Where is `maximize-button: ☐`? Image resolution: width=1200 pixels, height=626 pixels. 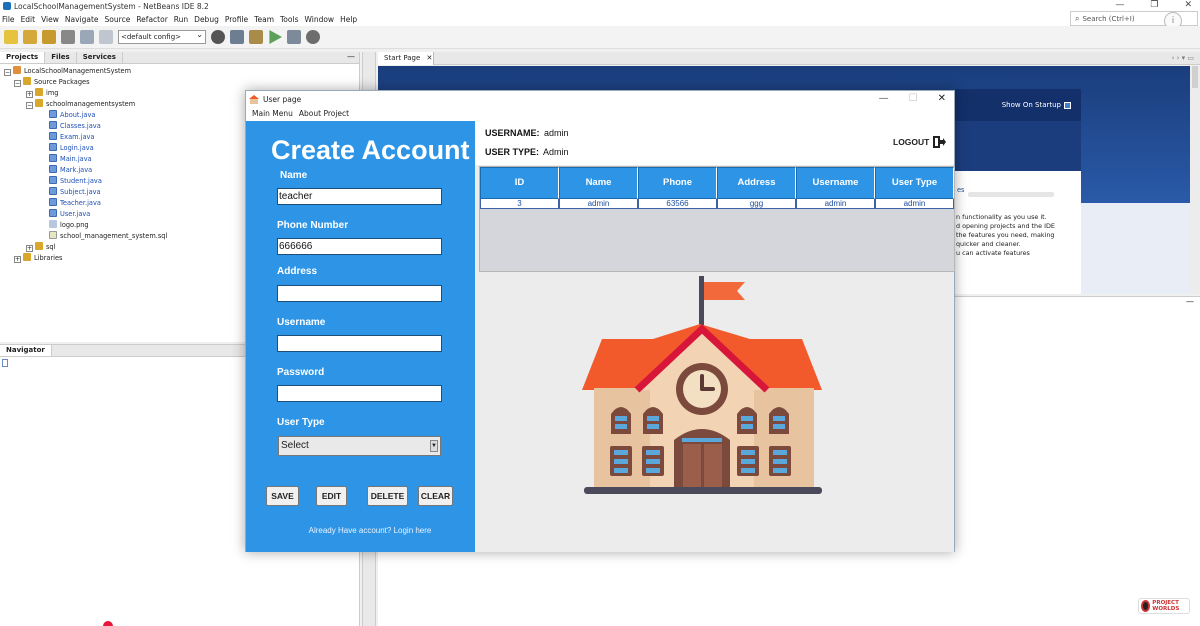
maximize-button: ☐ is located at coordinates (913, 99).